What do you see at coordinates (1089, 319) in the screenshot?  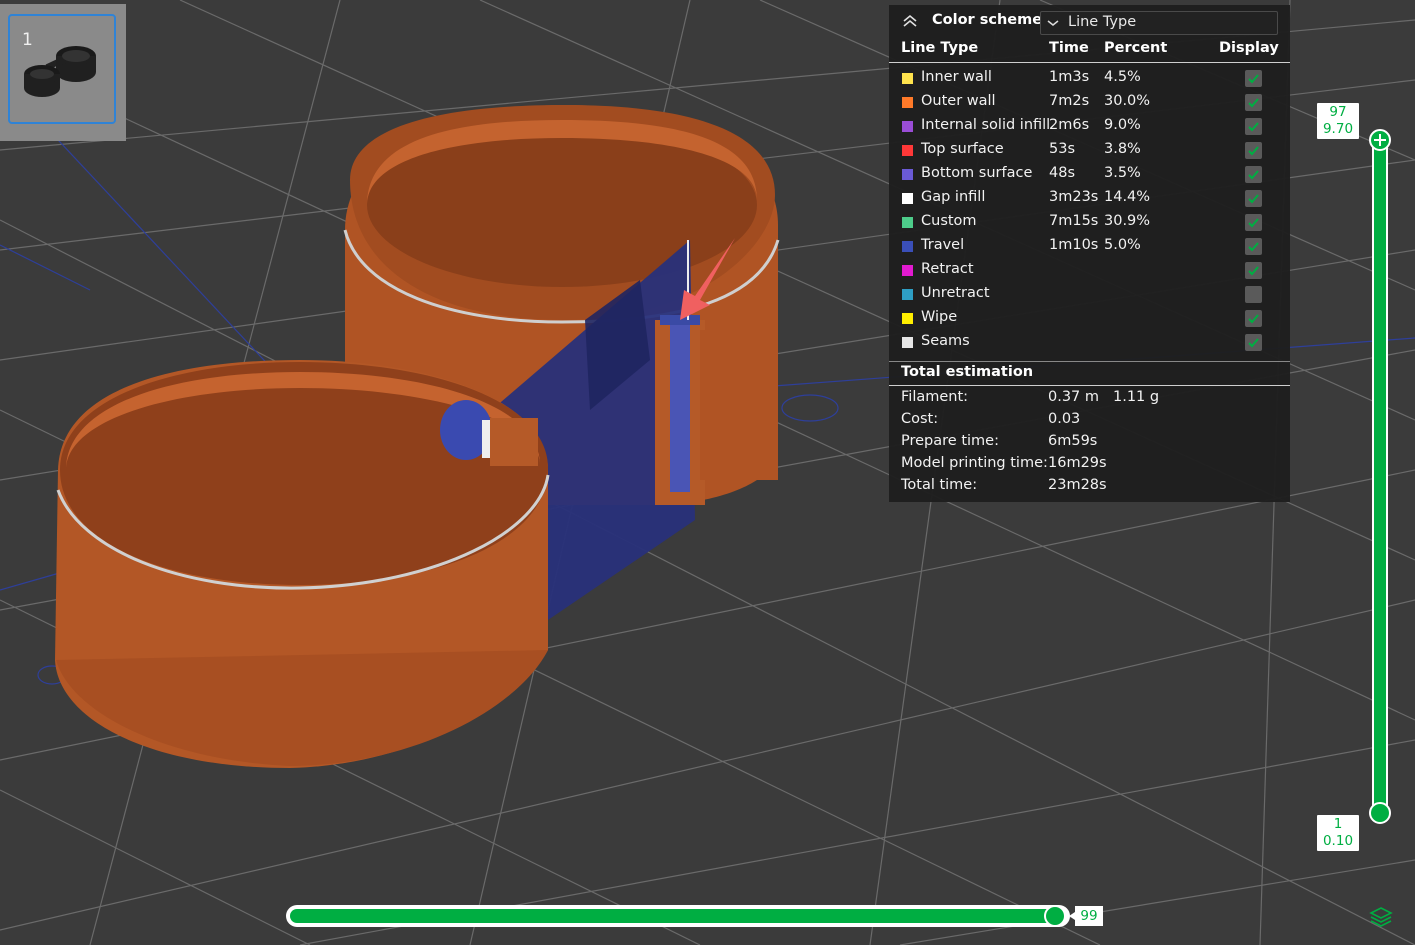 I see `legend-row: Wipe` at bounding box center [1089, 319].